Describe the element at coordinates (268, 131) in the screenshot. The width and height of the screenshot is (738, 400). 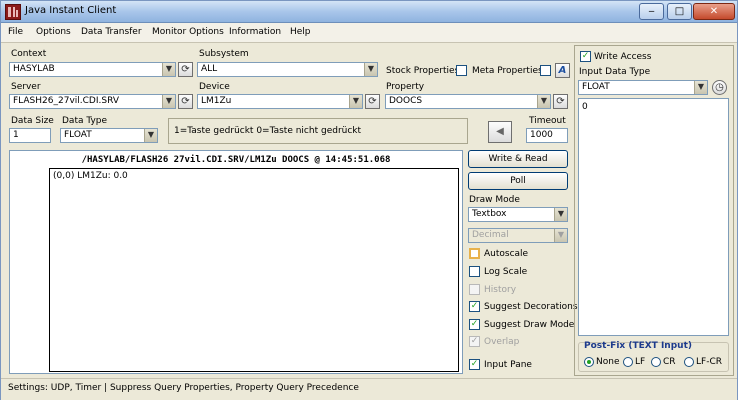
I see `info-text: 1=Taste gedrückt 0=Taste nicht gedrückt` at that location.